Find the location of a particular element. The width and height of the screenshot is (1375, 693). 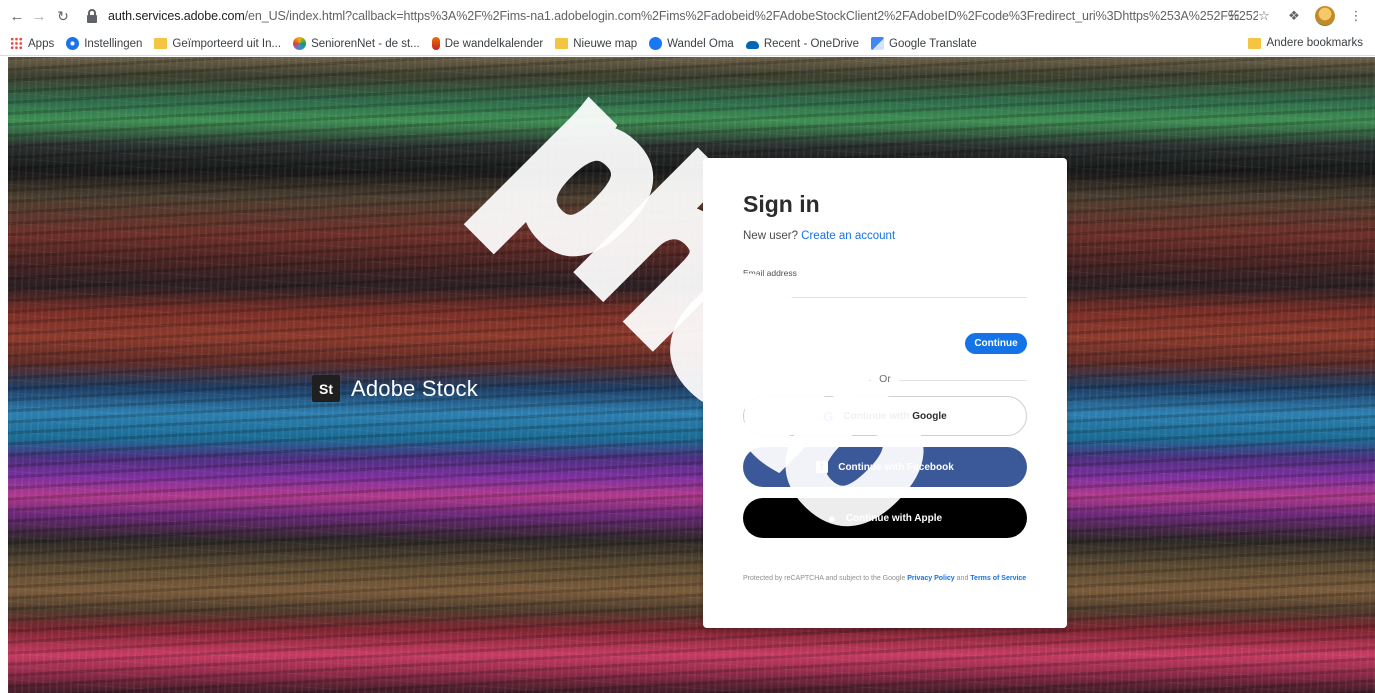

google-icon: G is located at coordinates (828, 416).